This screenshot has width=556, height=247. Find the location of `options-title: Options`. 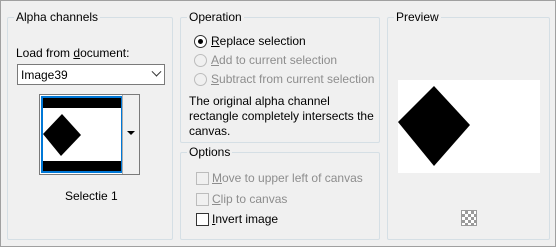

options-title: Options is located at coordinates (210, 152).